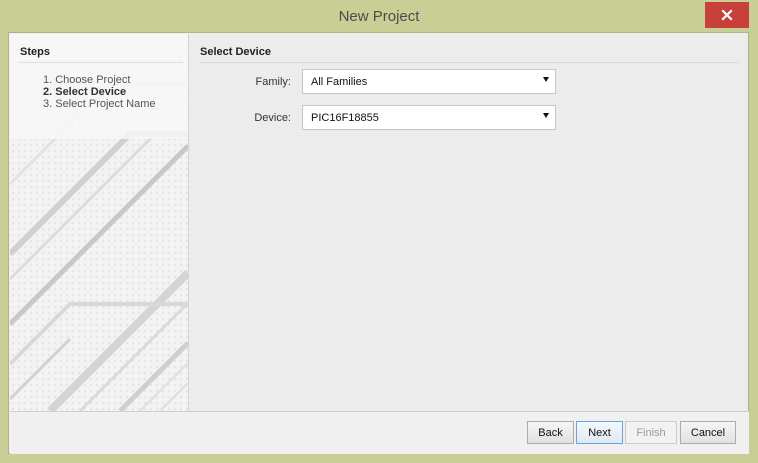 This screenshot has width=758, height=463. I want to click on cancel-button: Cancel, so click(708, 432).